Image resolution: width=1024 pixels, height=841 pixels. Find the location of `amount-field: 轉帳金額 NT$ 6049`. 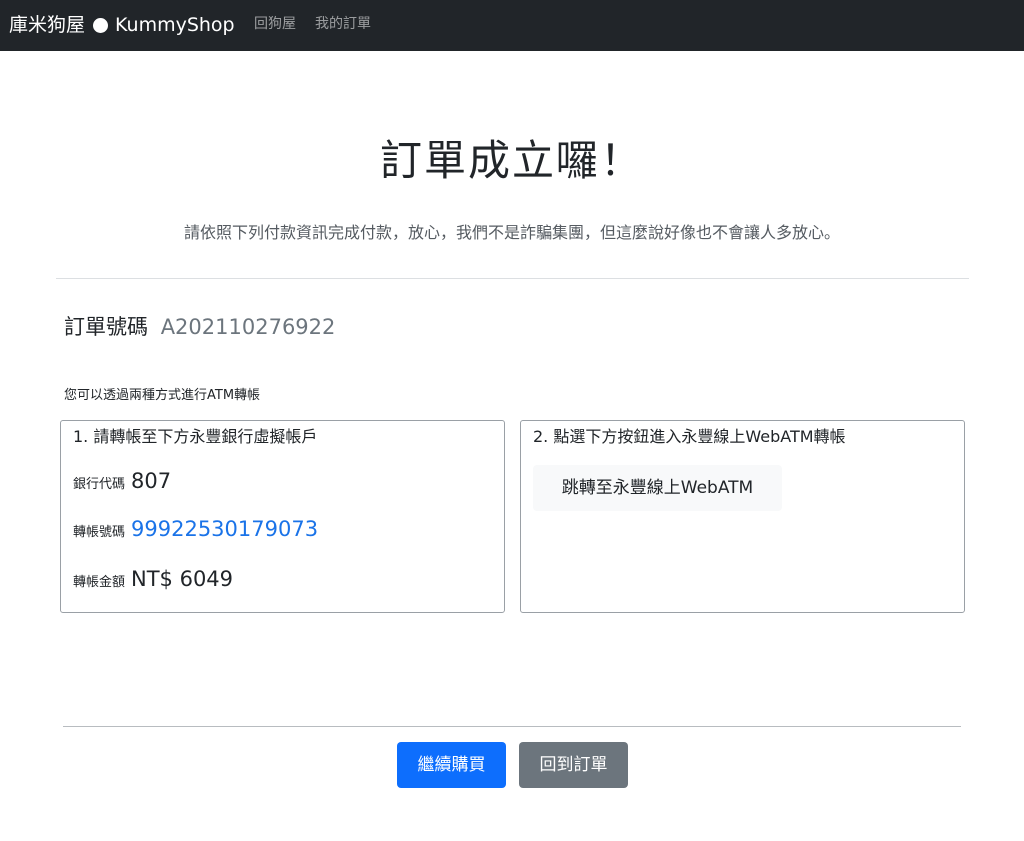

amount-field: 轉帳金額 NT$ 6049 is located at coordinates (153, 579).